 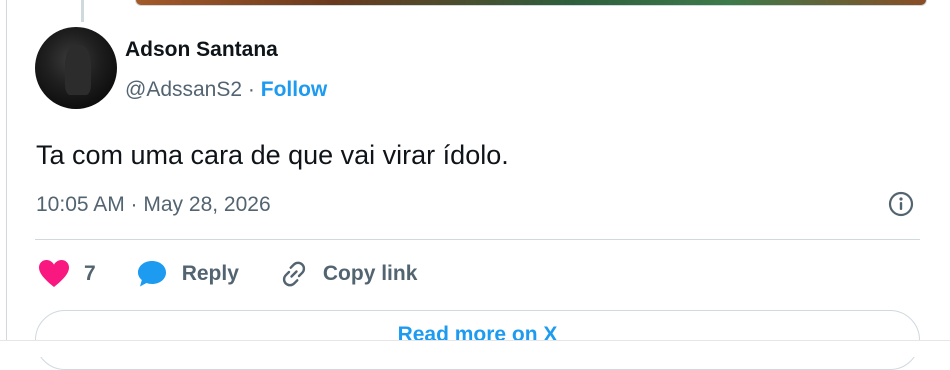 I want to click on action-divider, so click(x=477, y=239).